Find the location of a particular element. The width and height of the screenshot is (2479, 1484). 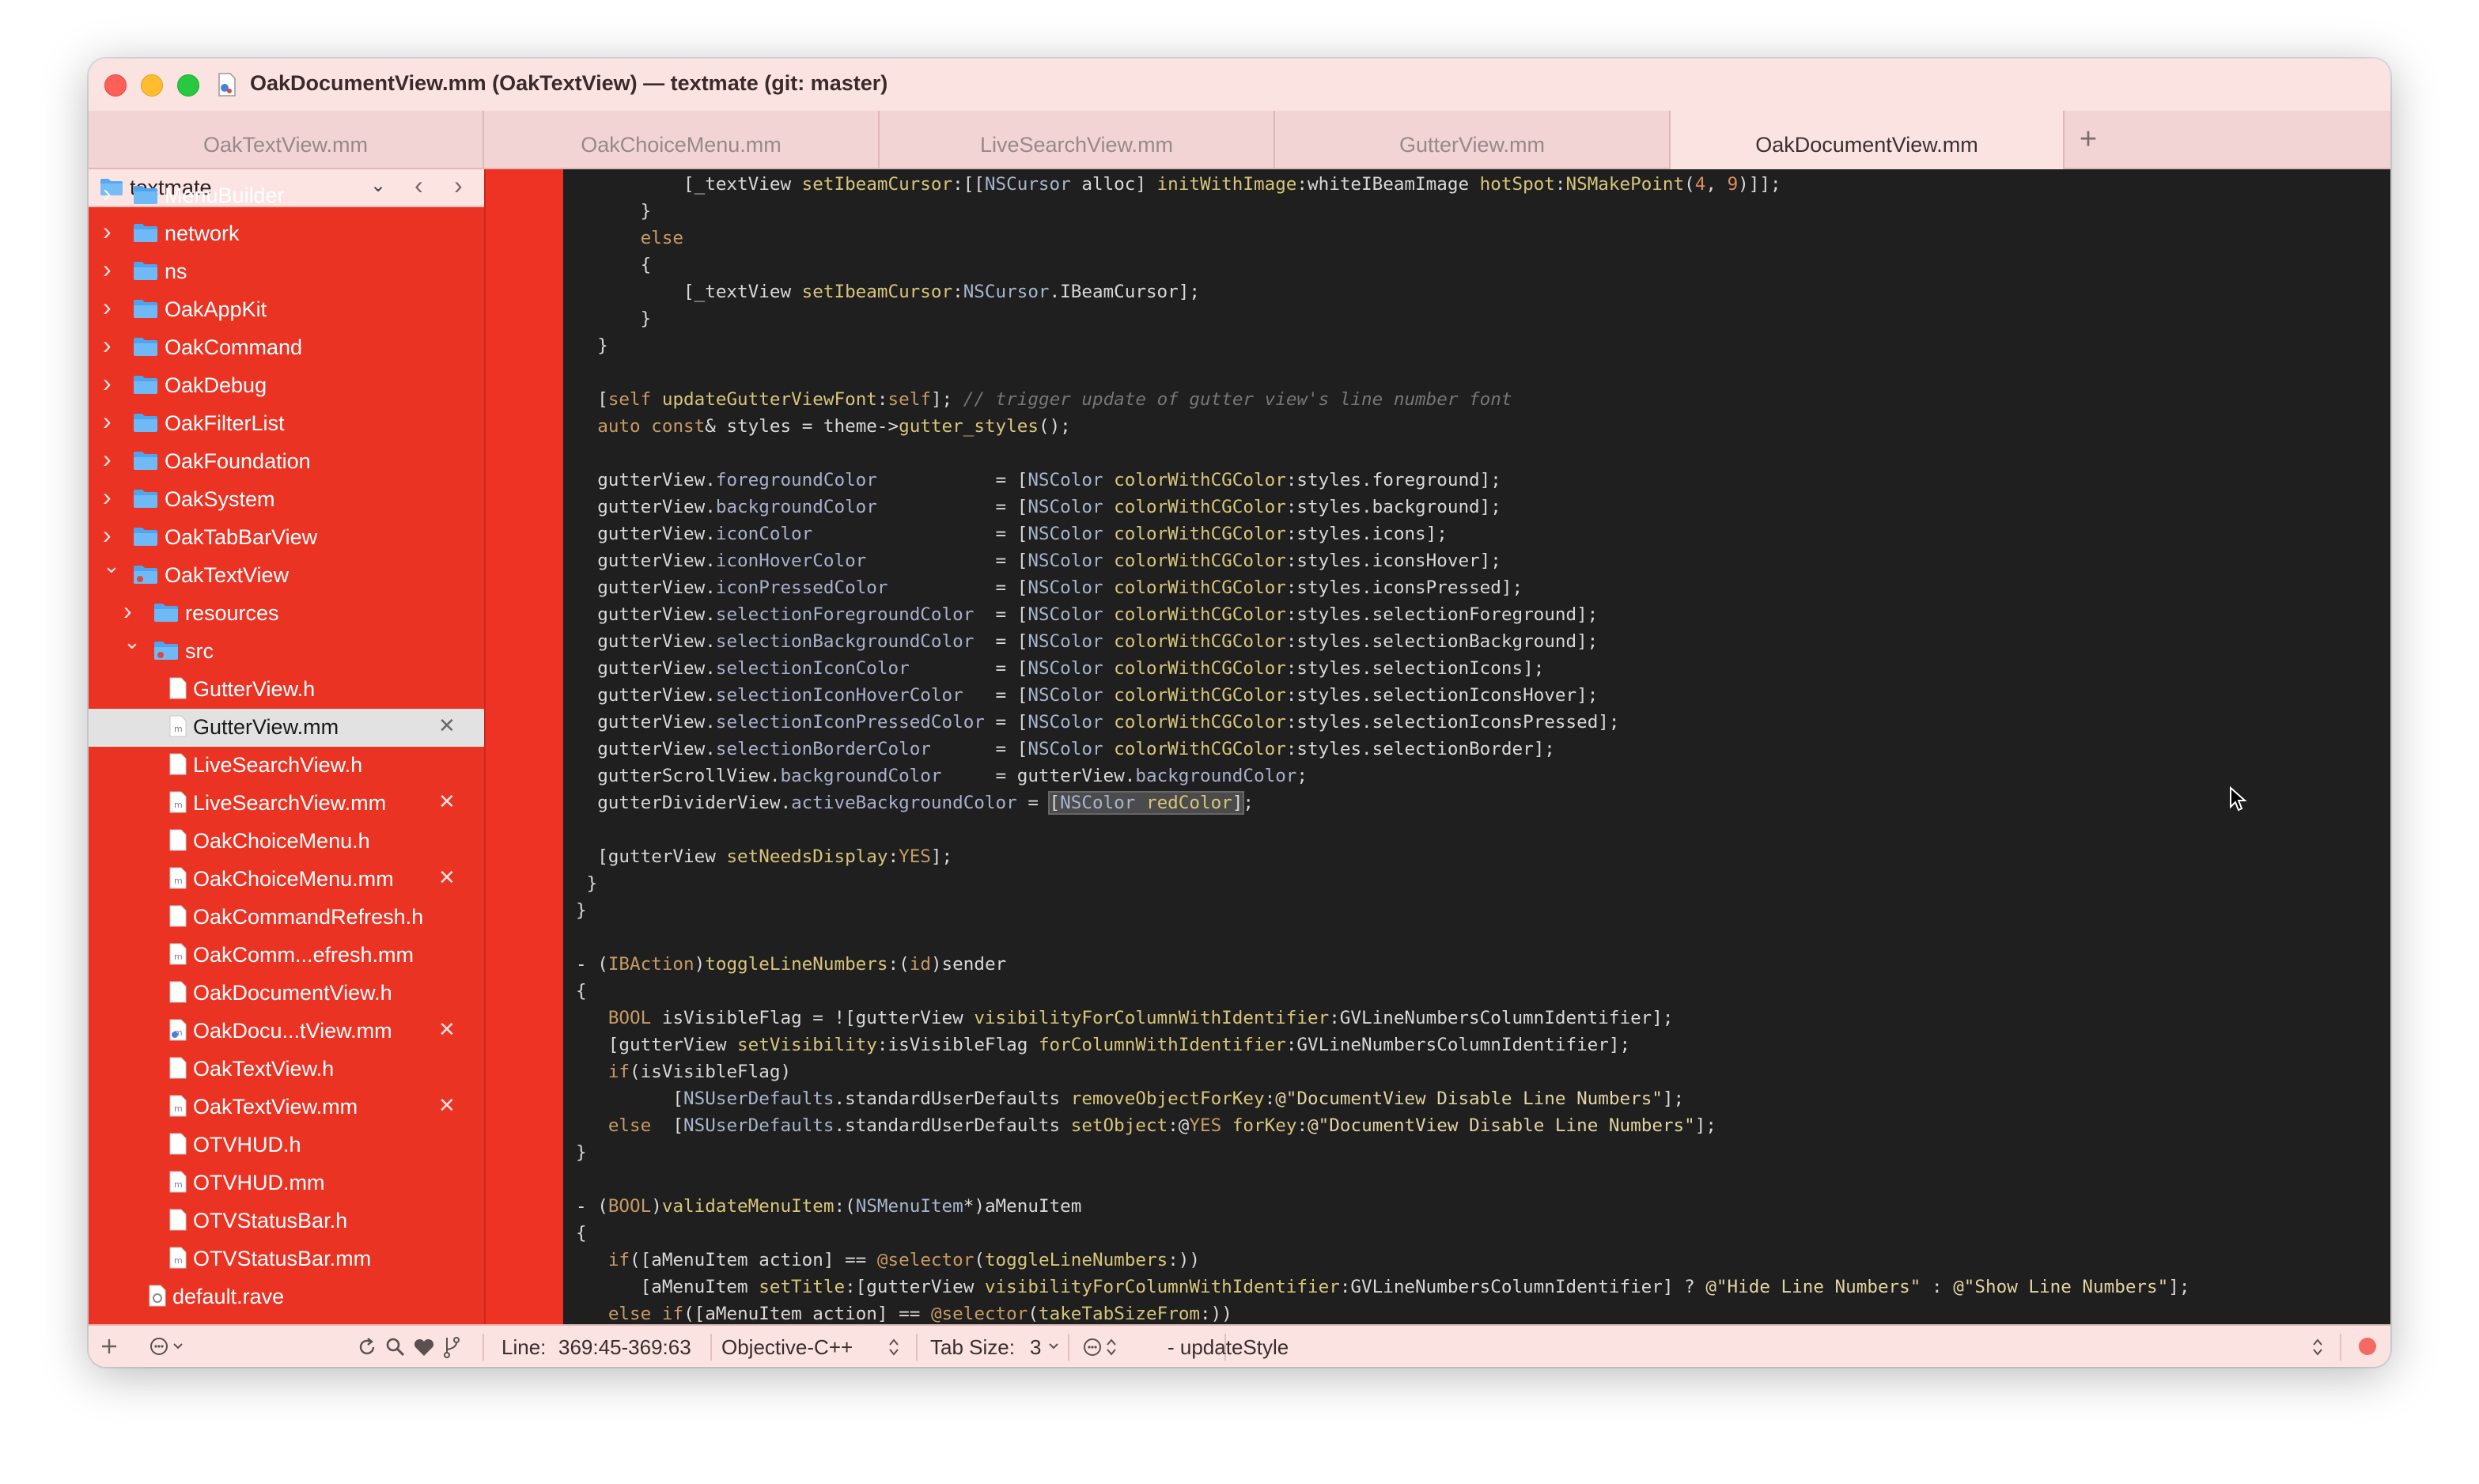

line-position: 369:45-369:63 is located at coordinates (624, 1347).